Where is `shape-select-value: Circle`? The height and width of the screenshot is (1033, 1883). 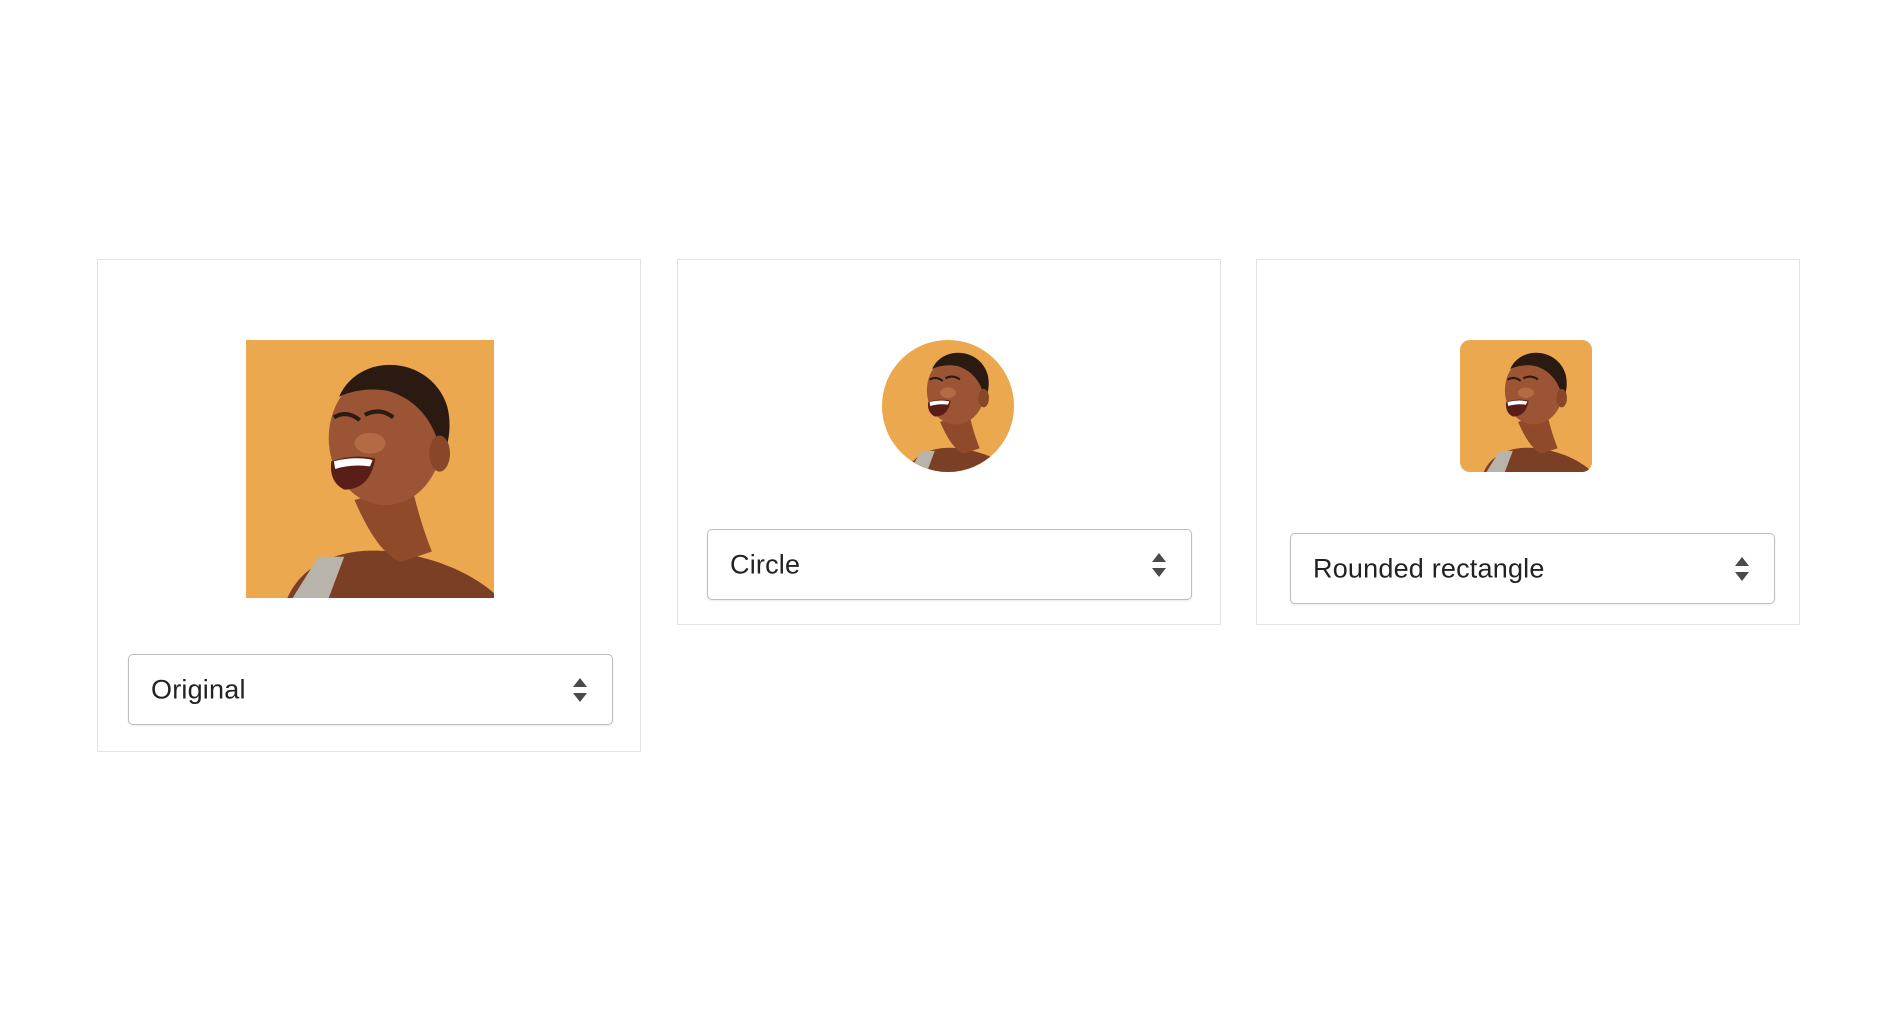
shape-select-value: Circle is located at coordinates (765, 564).